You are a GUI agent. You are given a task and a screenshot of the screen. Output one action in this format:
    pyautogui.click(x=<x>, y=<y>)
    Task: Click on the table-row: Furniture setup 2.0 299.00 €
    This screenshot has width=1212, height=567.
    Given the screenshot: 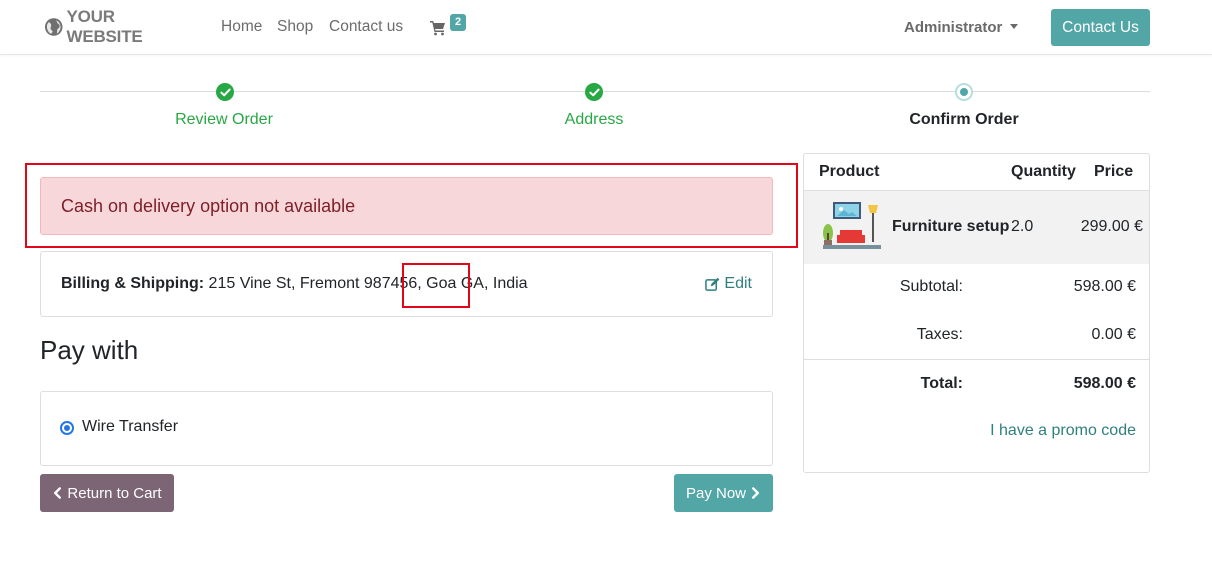 What is the action you would take?
    pyautogui.click(x=976, y=227)
    